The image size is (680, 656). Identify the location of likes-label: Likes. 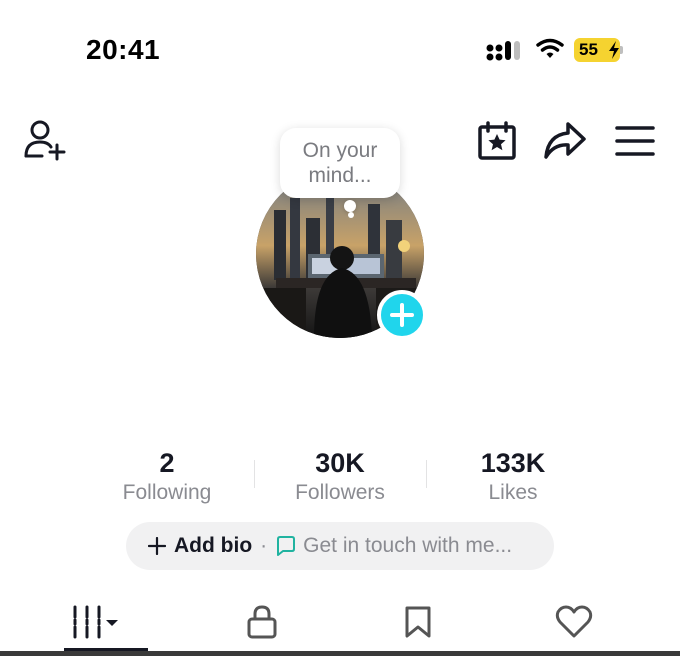
(513, 492).